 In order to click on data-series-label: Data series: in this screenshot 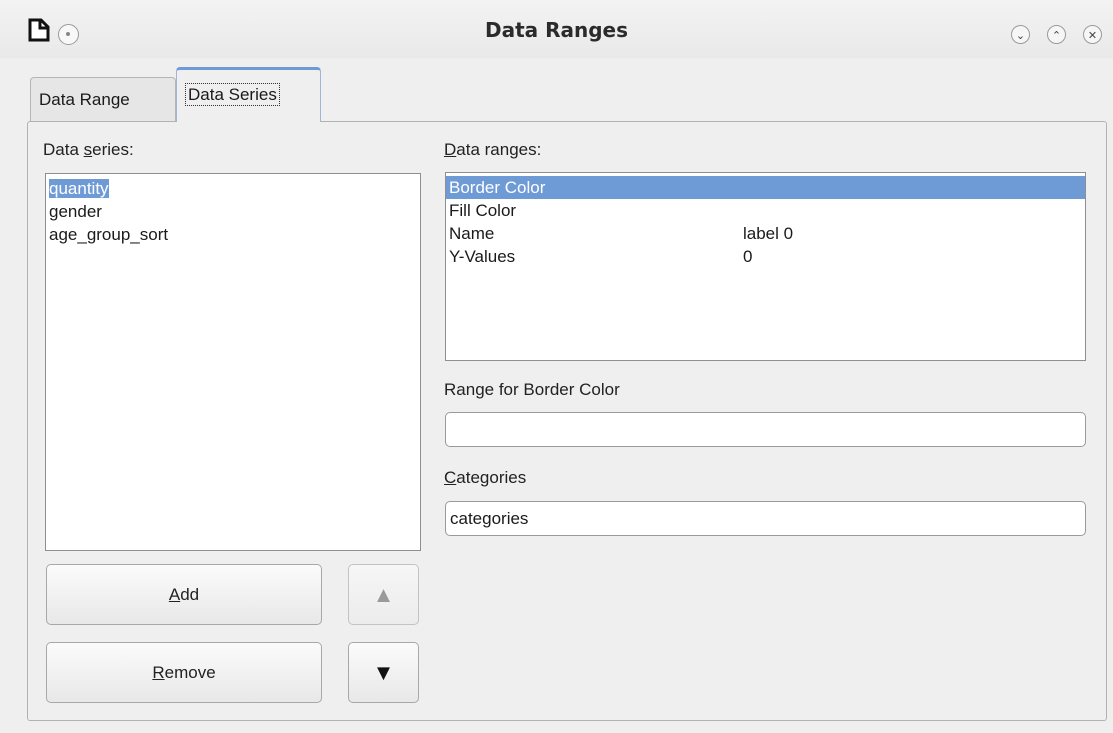, I will do `click(88, 149)`.